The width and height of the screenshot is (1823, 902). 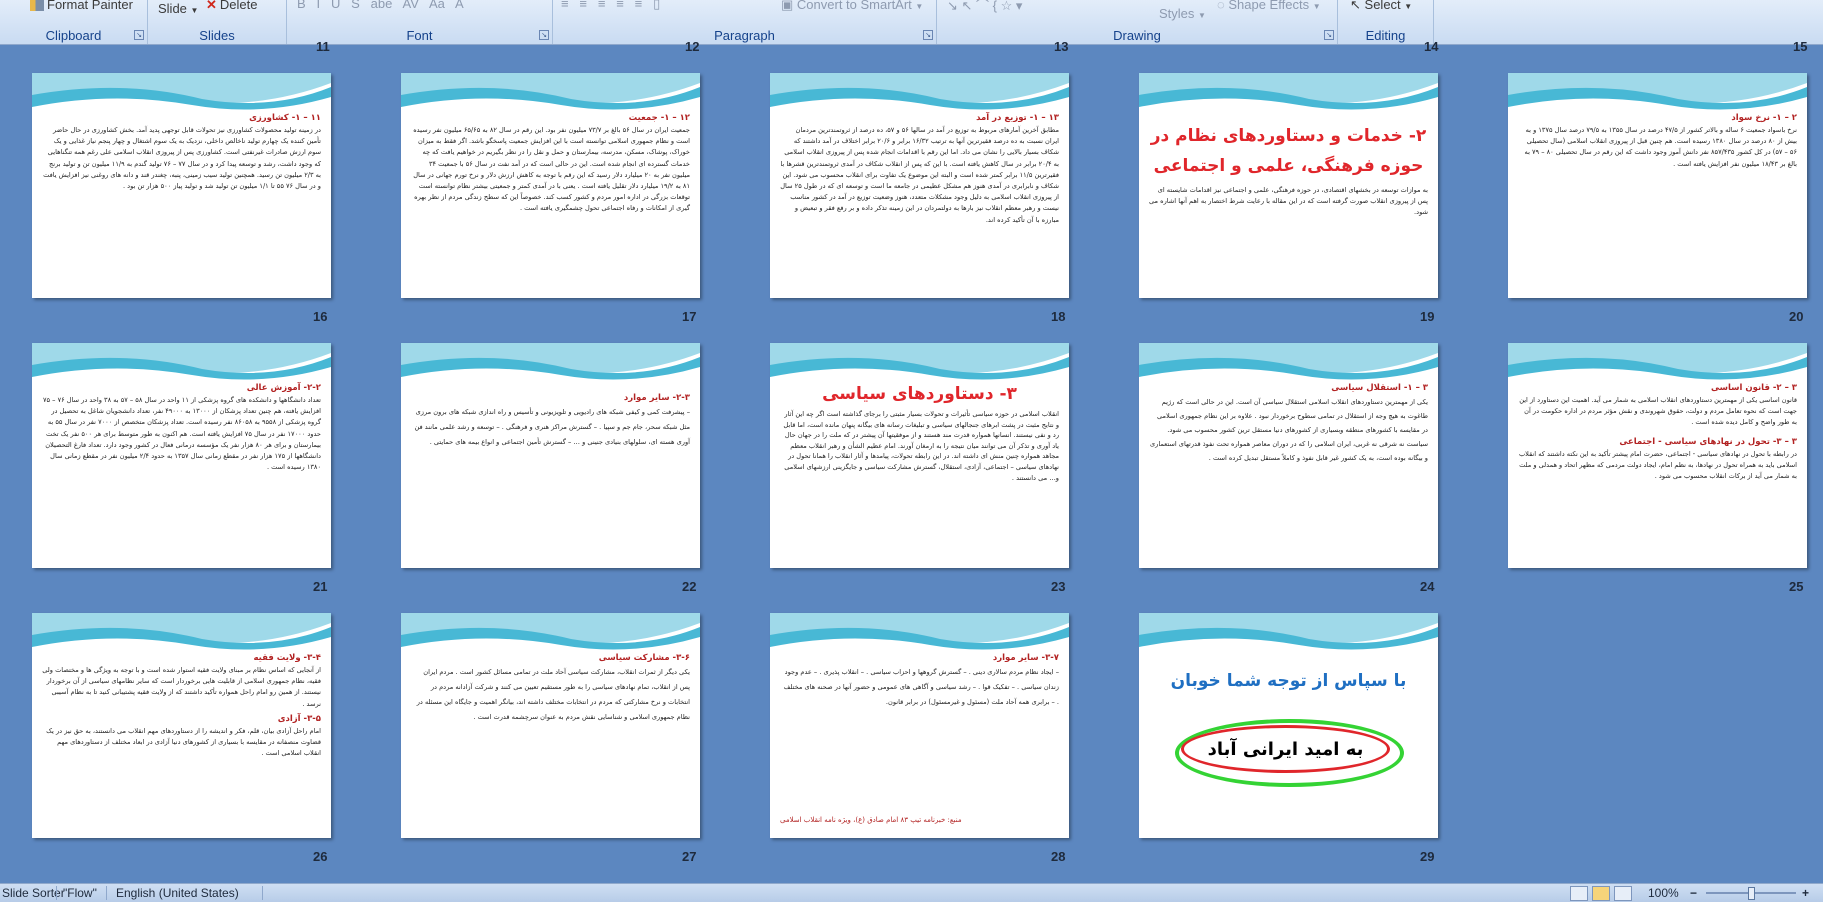 What do you see at coordinates (217, 22) in the screenshot?
I see `slides-group: Slide ▼ ✕ Delete Slides` at bounding box center [217, 22].